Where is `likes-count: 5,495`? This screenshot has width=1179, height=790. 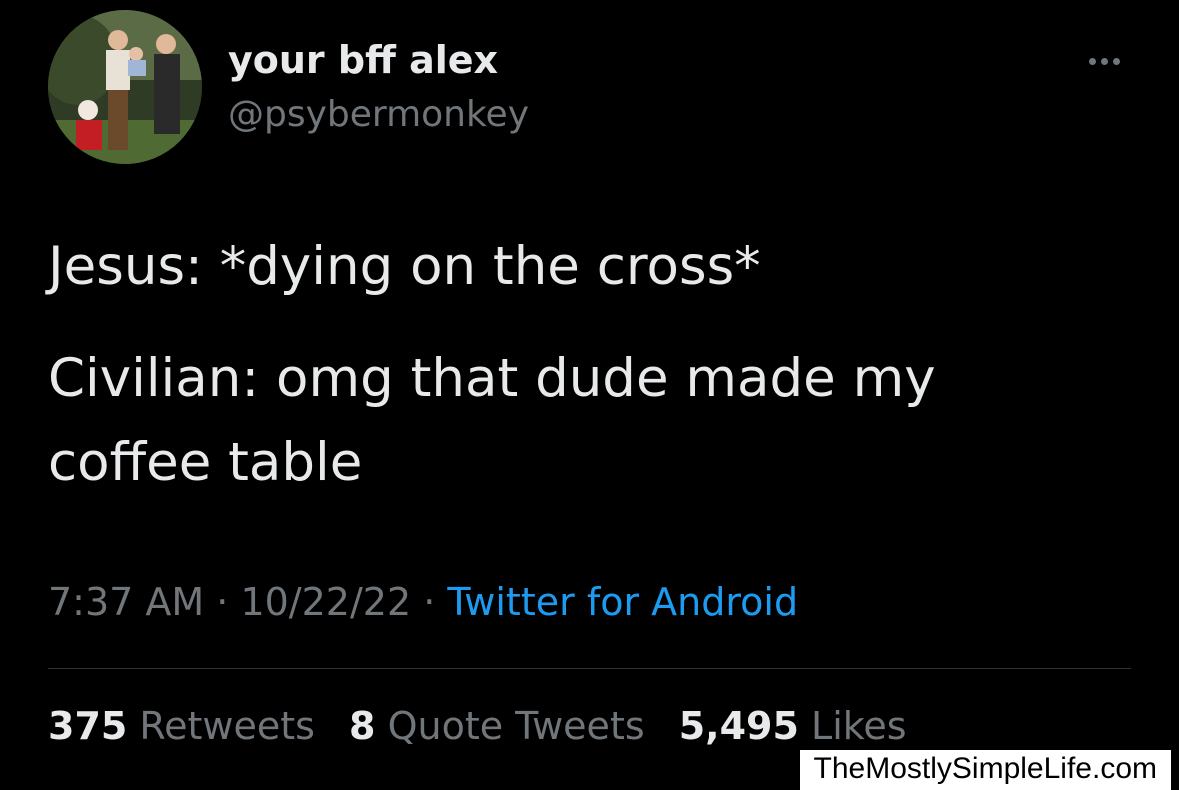
likes-count: 5,495 is located at coordinates (738, 726).